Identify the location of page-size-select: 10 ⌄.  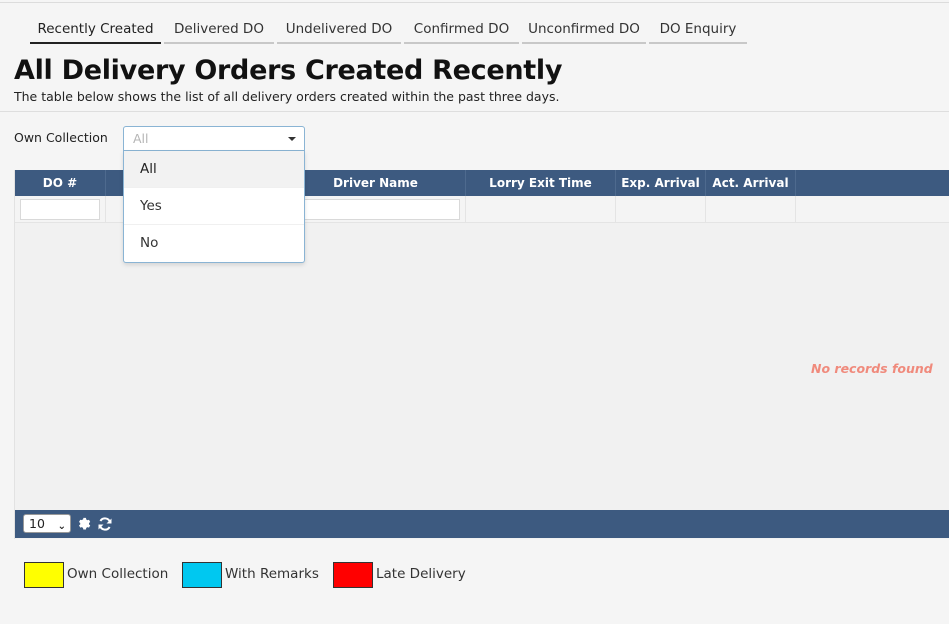
(47, 523).